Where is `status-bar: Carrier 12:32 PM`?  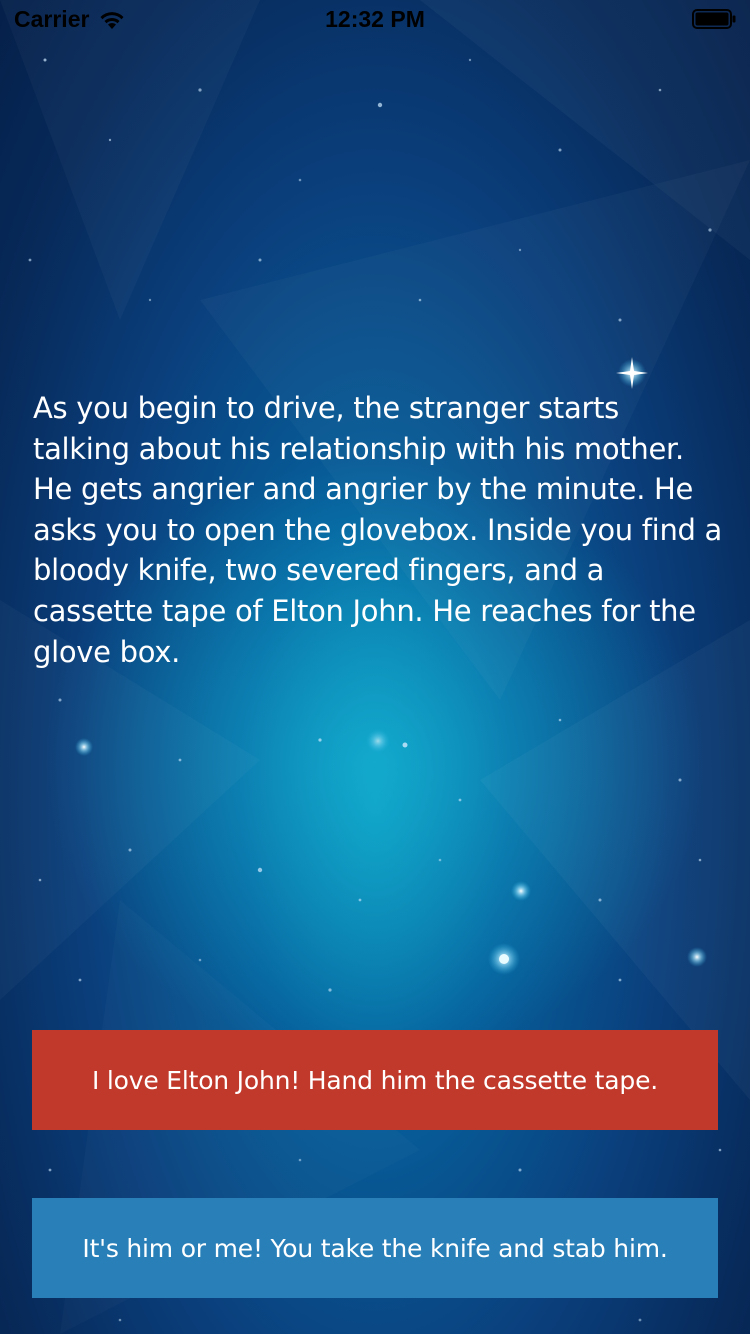
status-bar: Carrier 12:32 PM is located at coordinates (375, 20).